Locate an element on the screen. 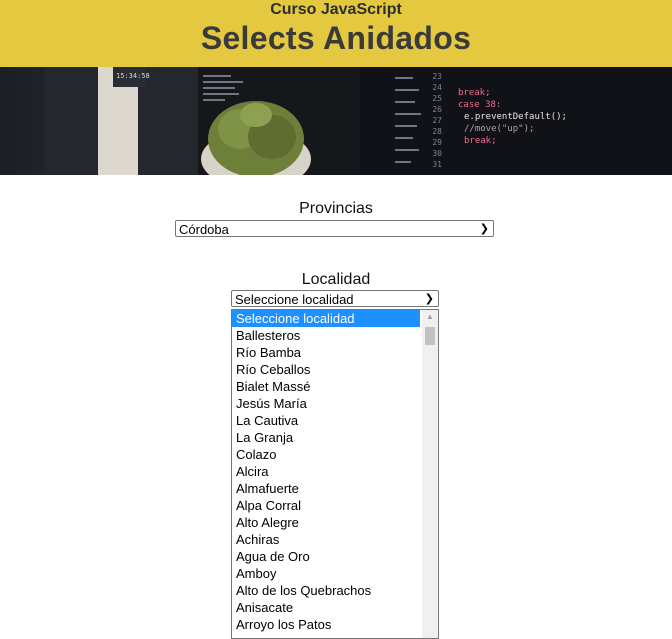 The width and height of the screenshot is (672, 639). line-number: 27 is located at coordinates (437, 120).